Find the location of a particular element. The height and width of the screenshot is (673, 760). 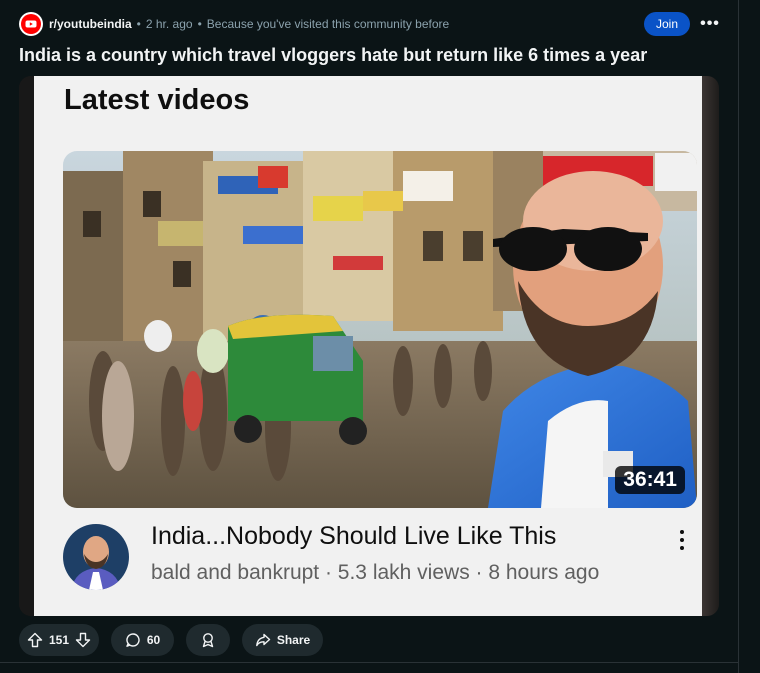

speech-bubble-icon is located at coordinates (133, 640).